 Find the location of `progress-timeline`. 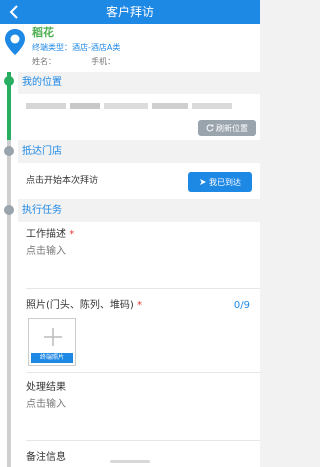

progress-timeline is located at coordinates (9, 269).